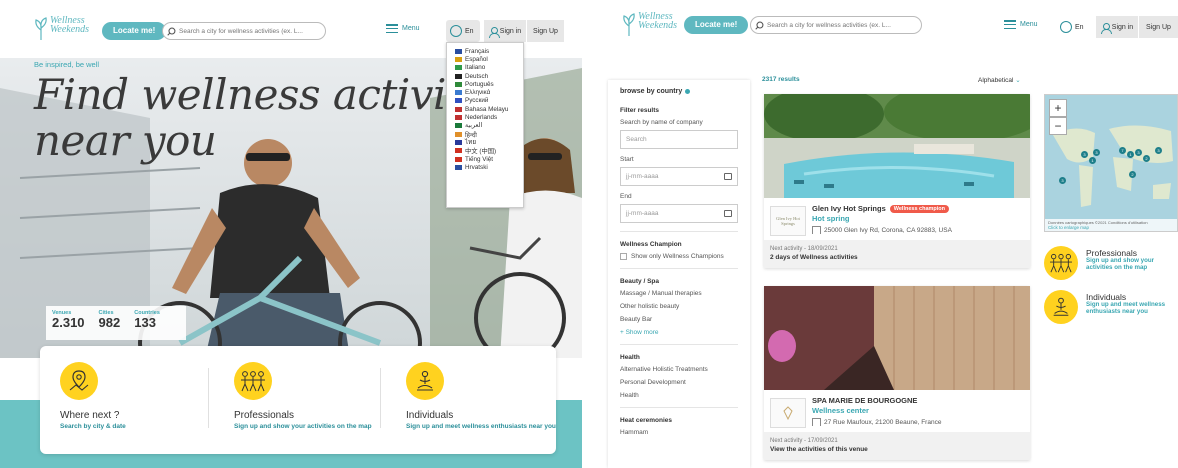 This screenshot has width=1178, height=468. Describe the element at coordinates (477, 51) in the screenshot. I see `language-option-label: Français` at that location.